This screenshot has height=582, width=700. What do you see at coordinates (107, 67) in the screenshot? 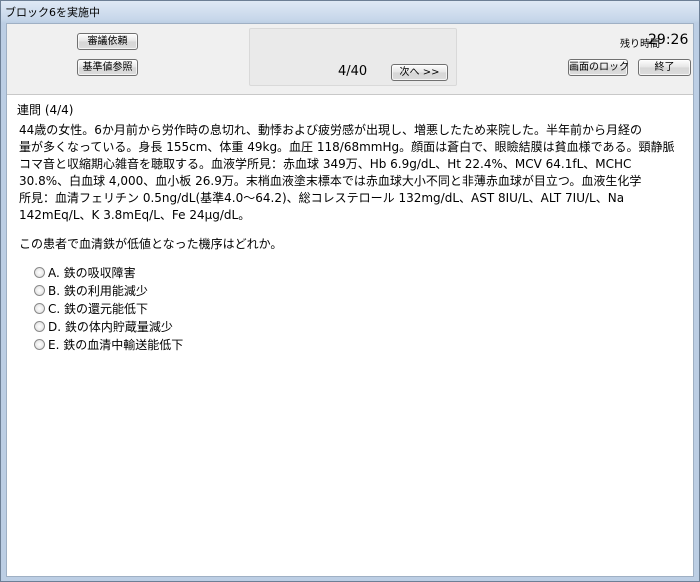
I see `reference-values-button: 基準値参照` at bounding box center [107, 67].